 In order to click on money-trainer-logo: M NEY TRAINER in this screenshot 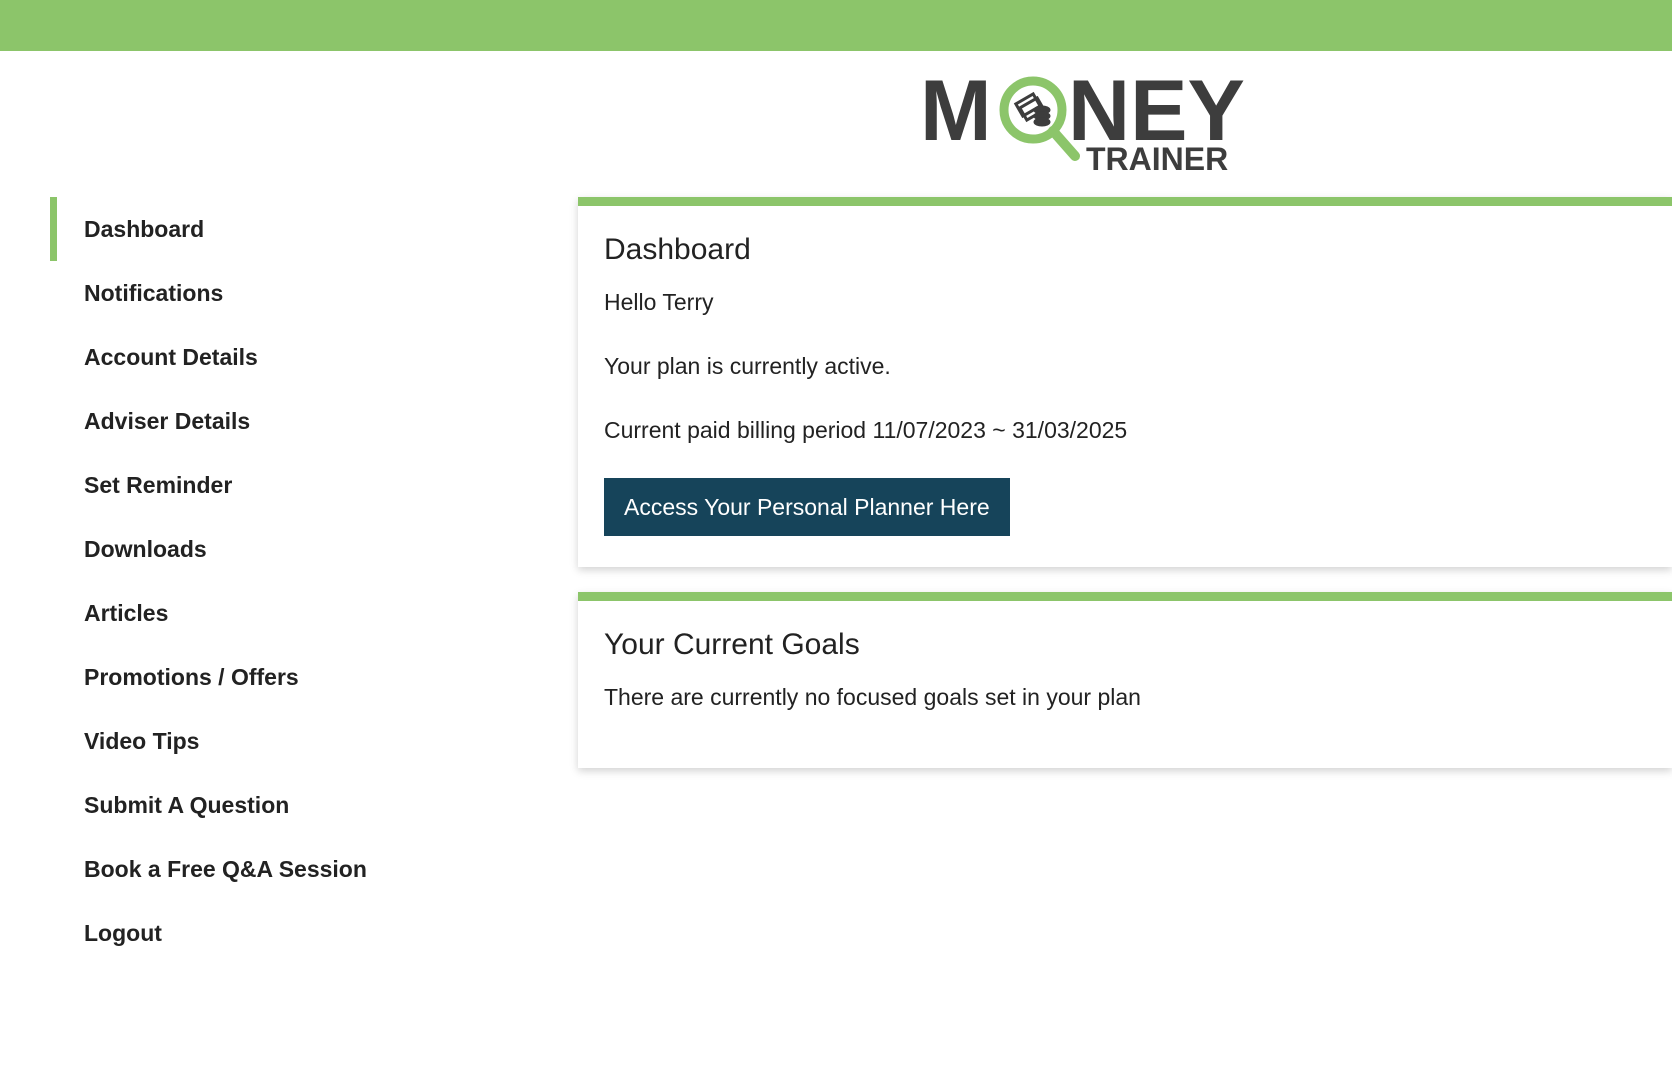, I will do `click(1085, 123)`.